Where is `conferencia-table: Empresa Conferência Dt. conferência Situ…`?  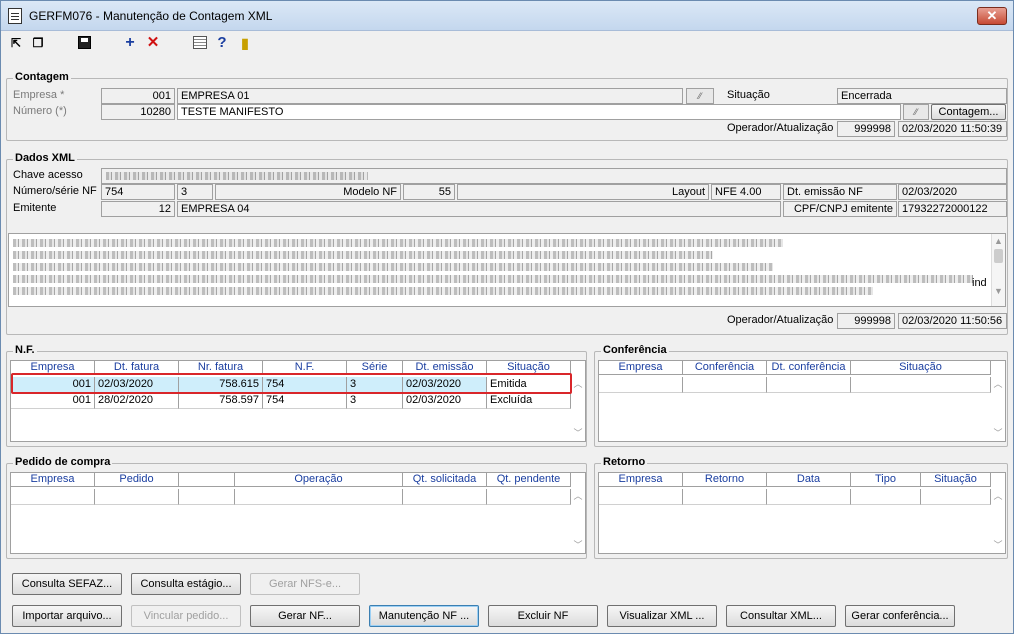 conferencia-table: Empresa Conferência Dt. conferência Situ… is located at coordinates (802, 401).